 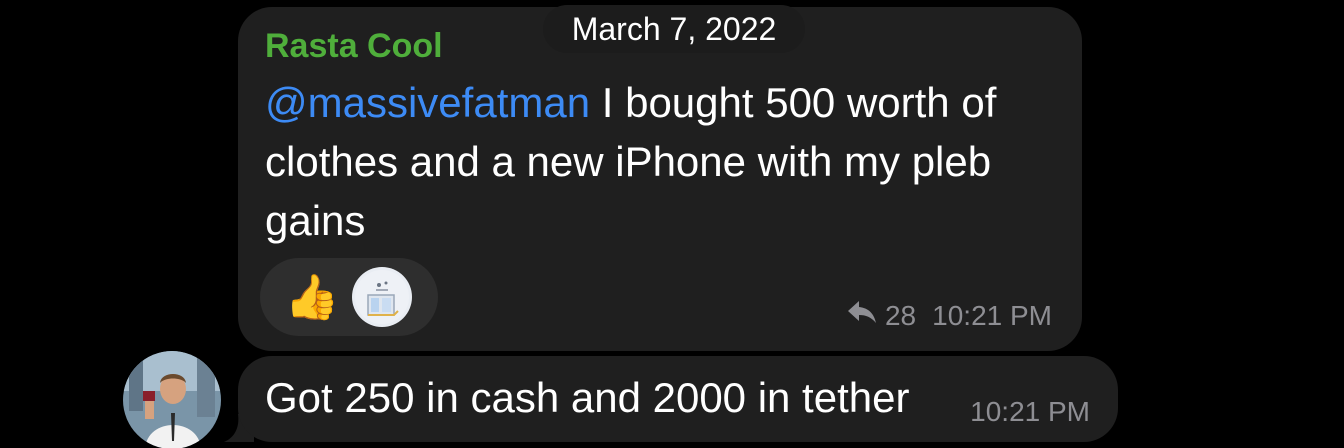 I want to click on thumbs-up-icon: 👍, so click(x=312, y=297).